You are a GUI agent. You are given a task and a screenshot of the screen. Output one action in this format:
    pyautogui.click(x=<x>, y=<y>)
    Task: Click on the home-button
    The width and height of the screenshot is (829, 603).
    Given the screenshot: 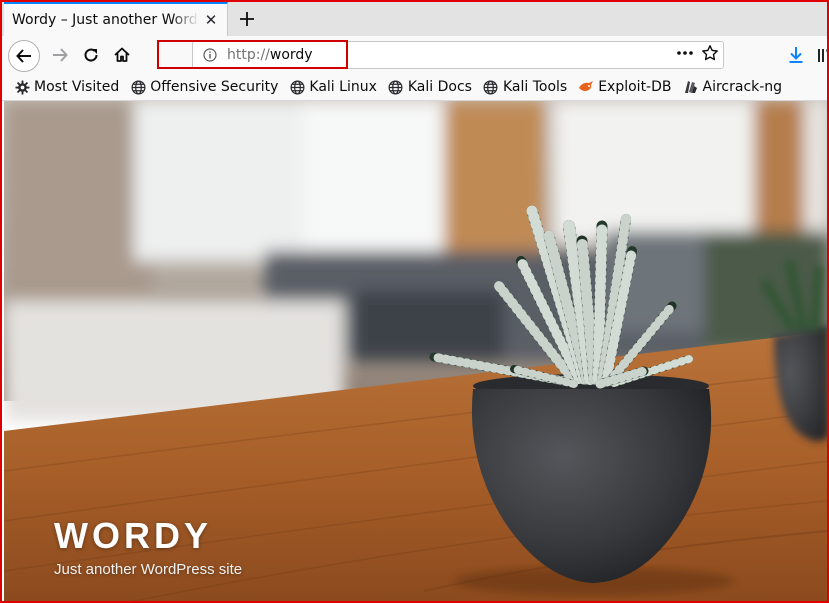 What is the action you would take?
    pyautogui.click(x=122, y=55)
    